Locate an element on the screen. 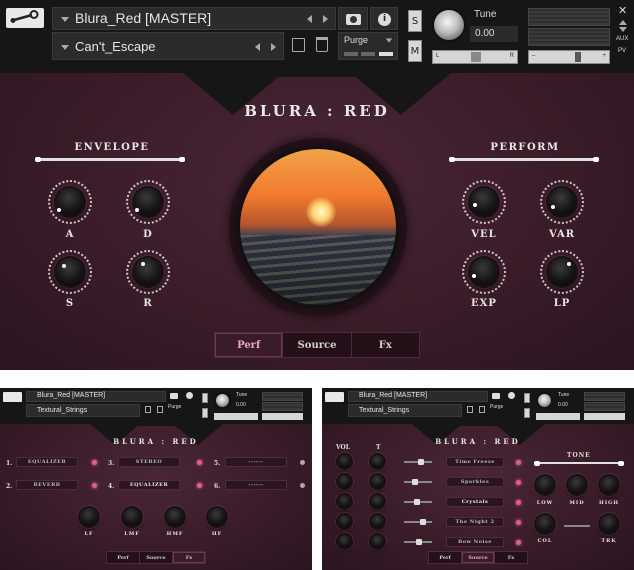 The width and height of the screenshot is (634, 570). src-preset-name: Textural_Strings is located at coordinates (384, 410).